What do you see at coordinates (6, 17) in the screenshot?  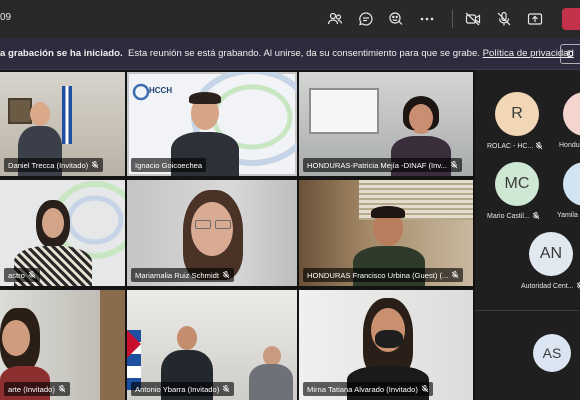 I see `meeting-timer: 09` at bounding box center [6, 17].